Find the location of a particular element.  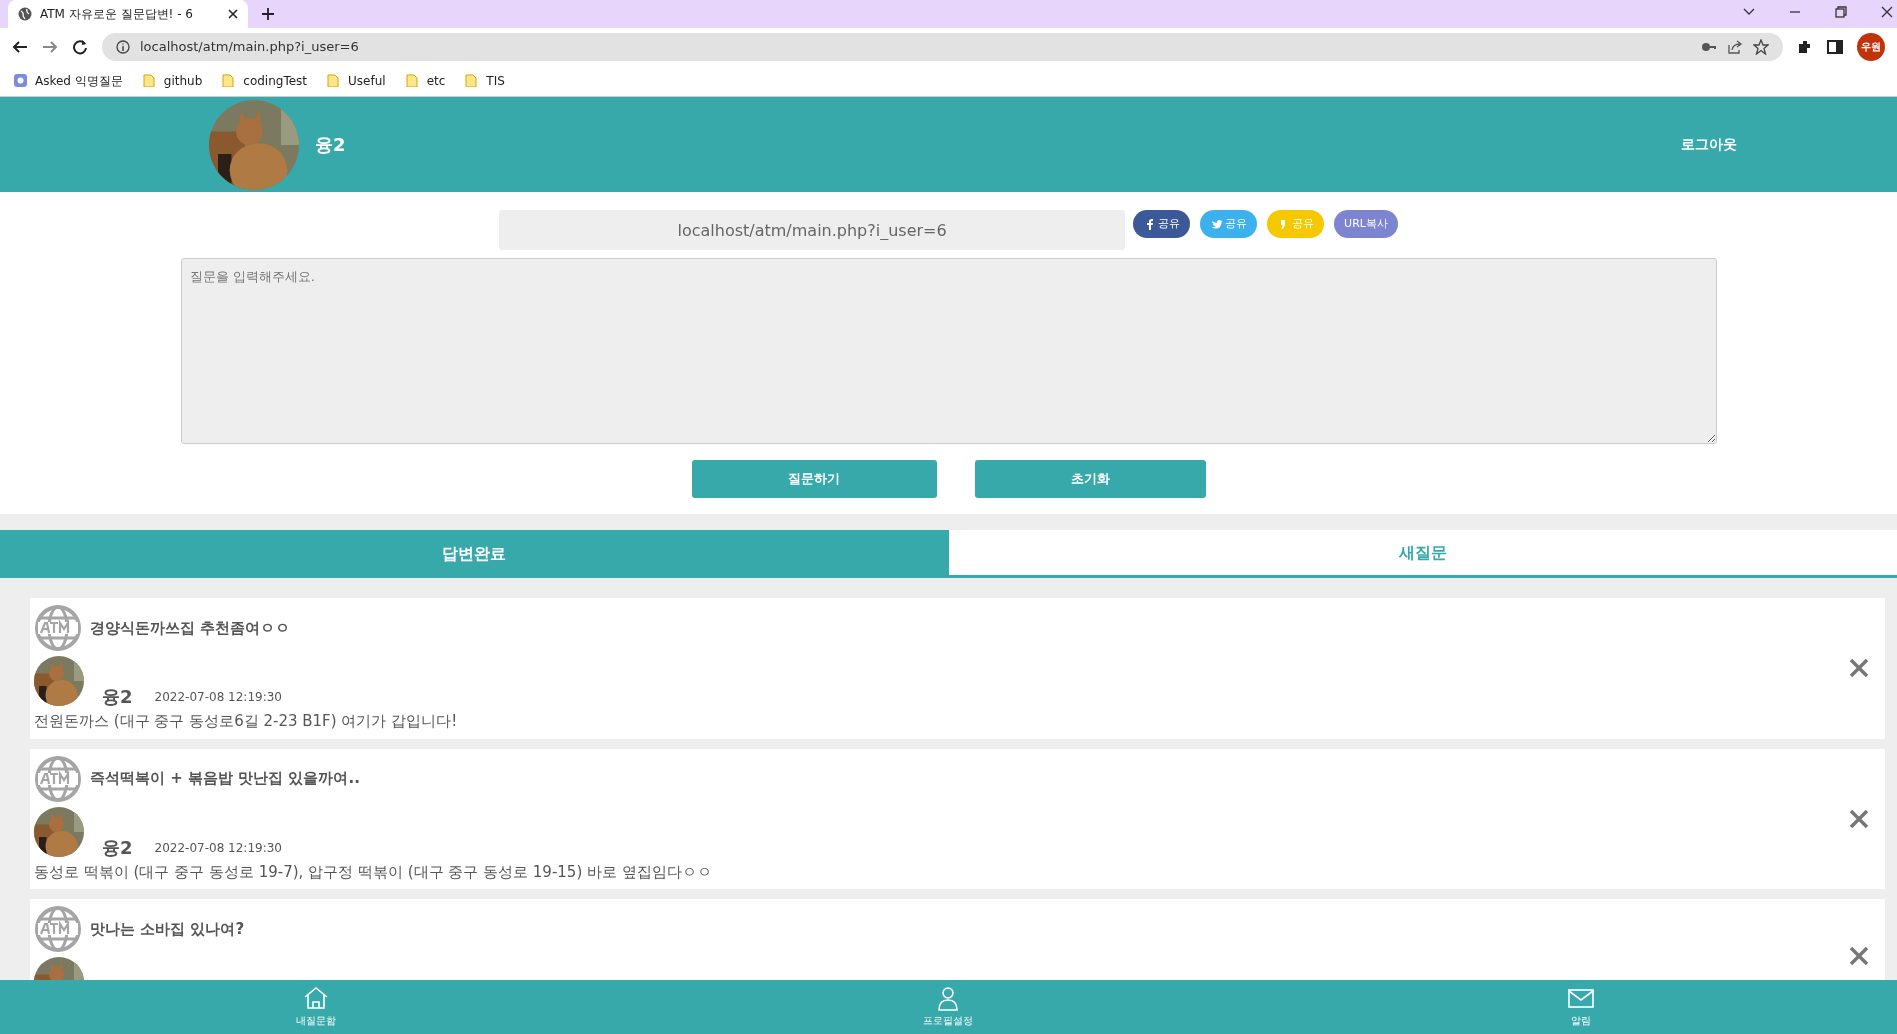

answer-text: 동성로 떡볶이 (대구 중구 동성로 19-7), 압구정 떡볶이 (대구 중구 동성로 19-15) 바로 옆집임다ㅇㅇ is located at coordinates (373, 872).